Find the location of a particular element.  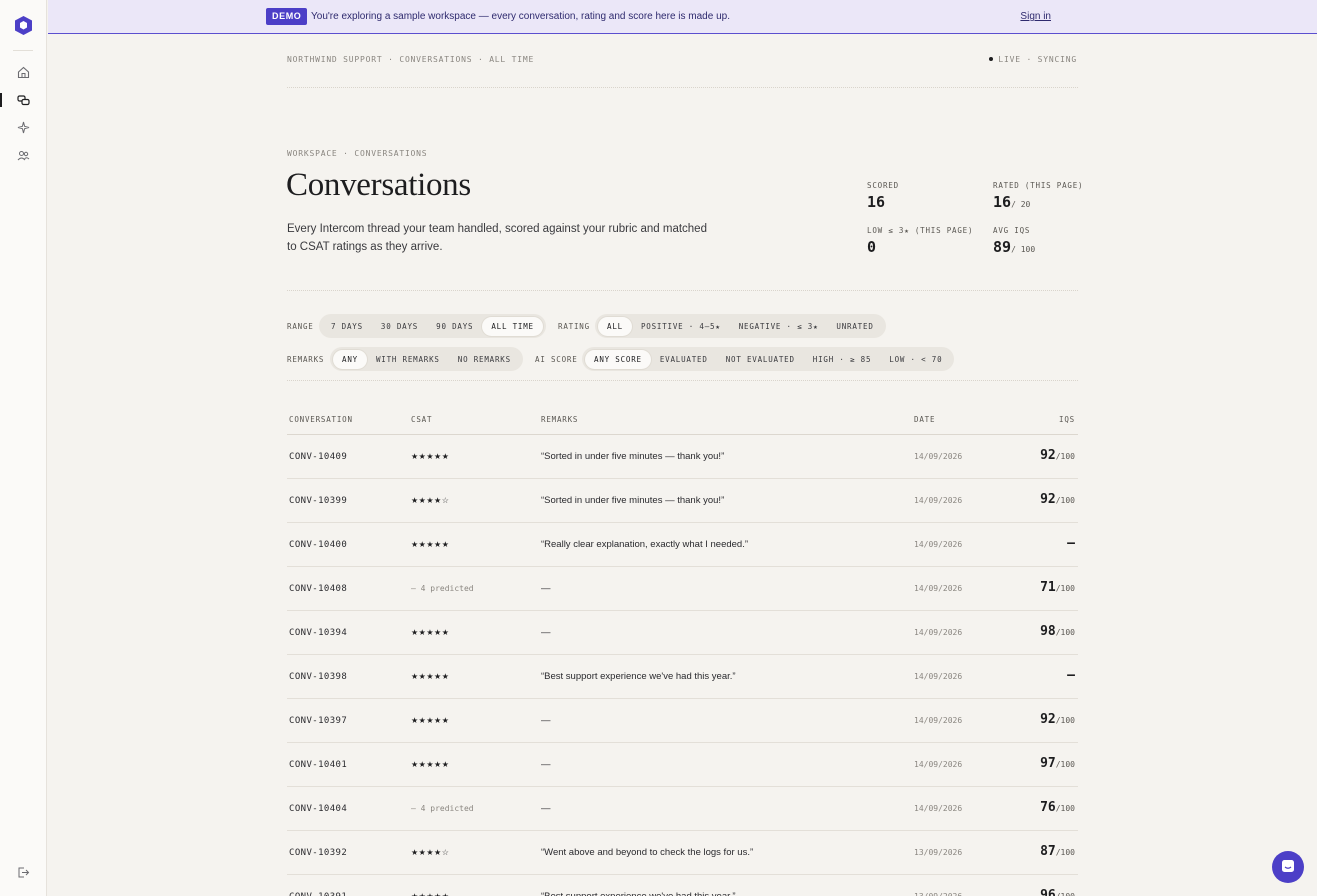

filter-option: LOW · < 70 is located at coordinates (915, 359).